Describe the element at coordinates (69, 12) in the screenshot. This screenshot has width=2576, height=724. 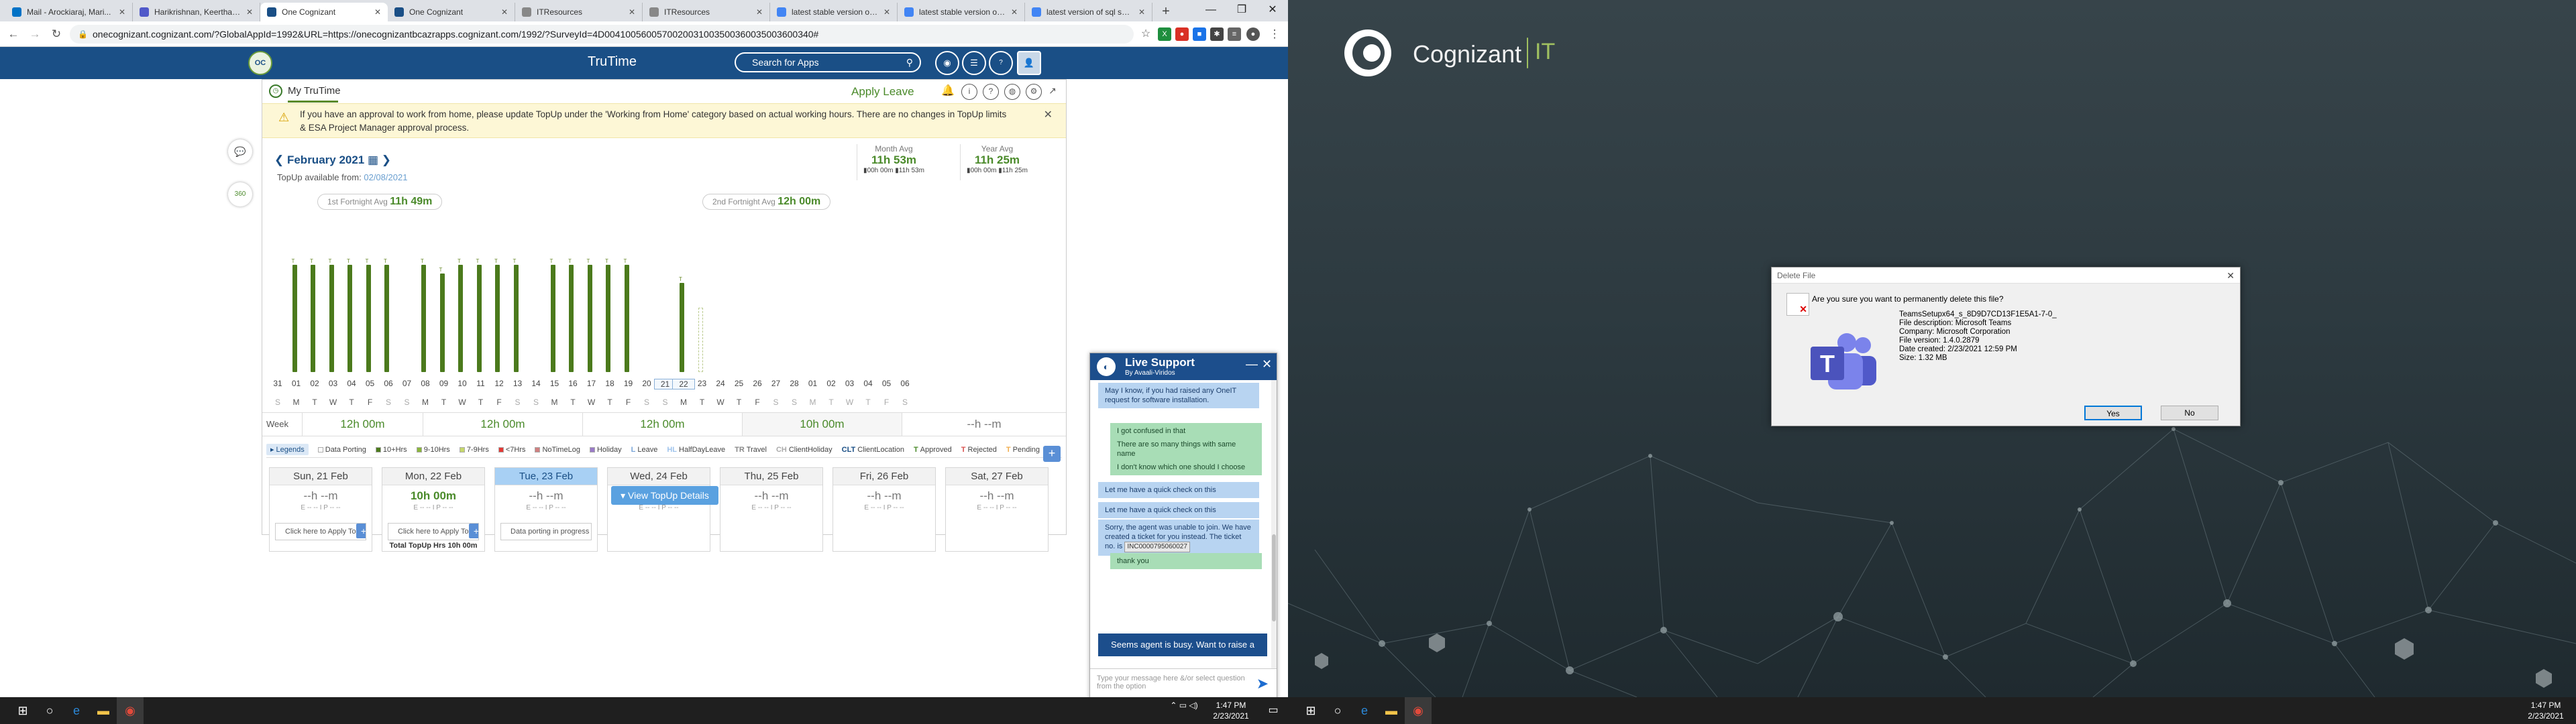
I see `browser-tab: Mail - Arockiaraj, Mari... ✕` at that location.